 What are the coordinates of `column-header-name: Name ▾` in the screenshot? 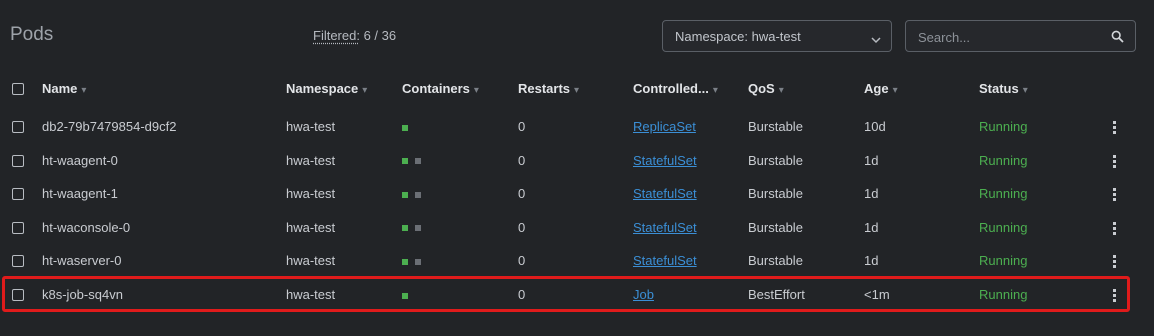 It's located at (64, 89).